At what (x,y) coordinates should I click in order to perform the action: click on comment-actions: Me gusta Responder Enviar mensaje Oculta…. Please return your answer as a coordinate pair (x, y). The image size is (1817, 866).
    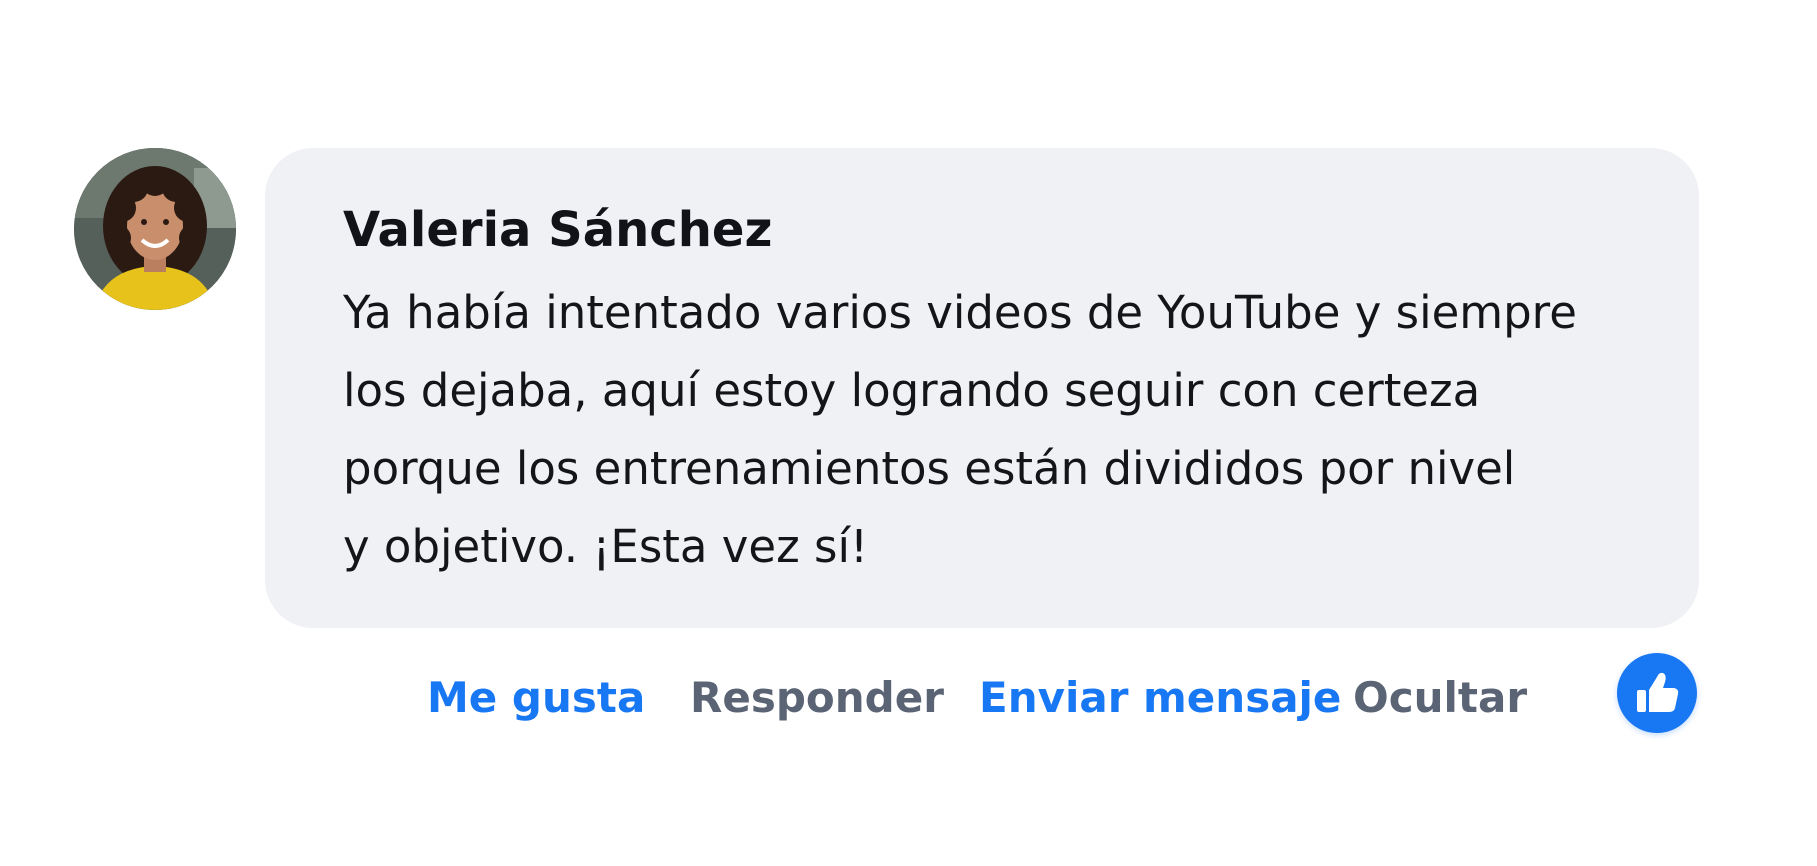
    Looking at the image, I should click on (908, 698).